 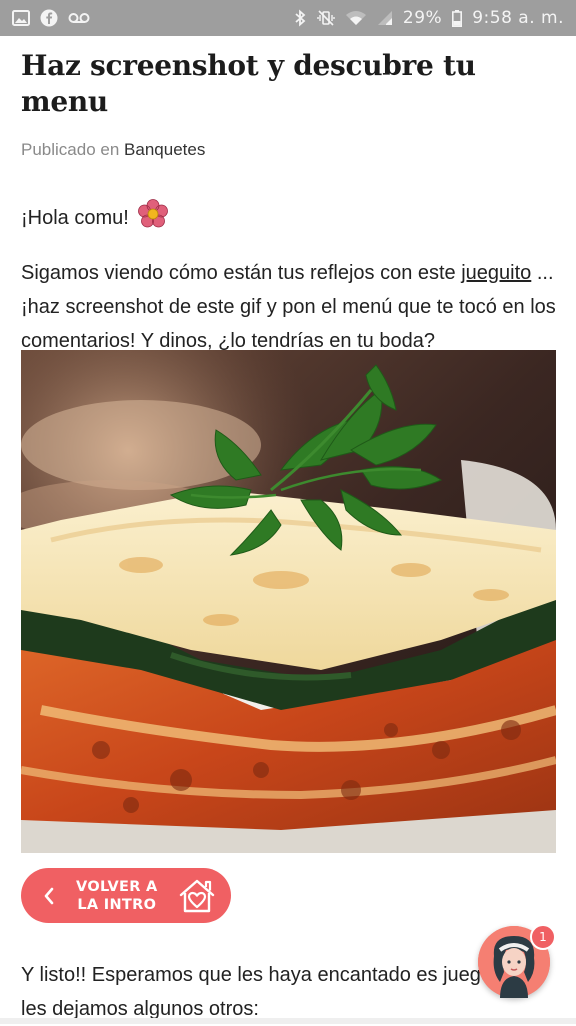 I want to click on status-right: 29% 9:58 a. m., so click(x=428, y=18).